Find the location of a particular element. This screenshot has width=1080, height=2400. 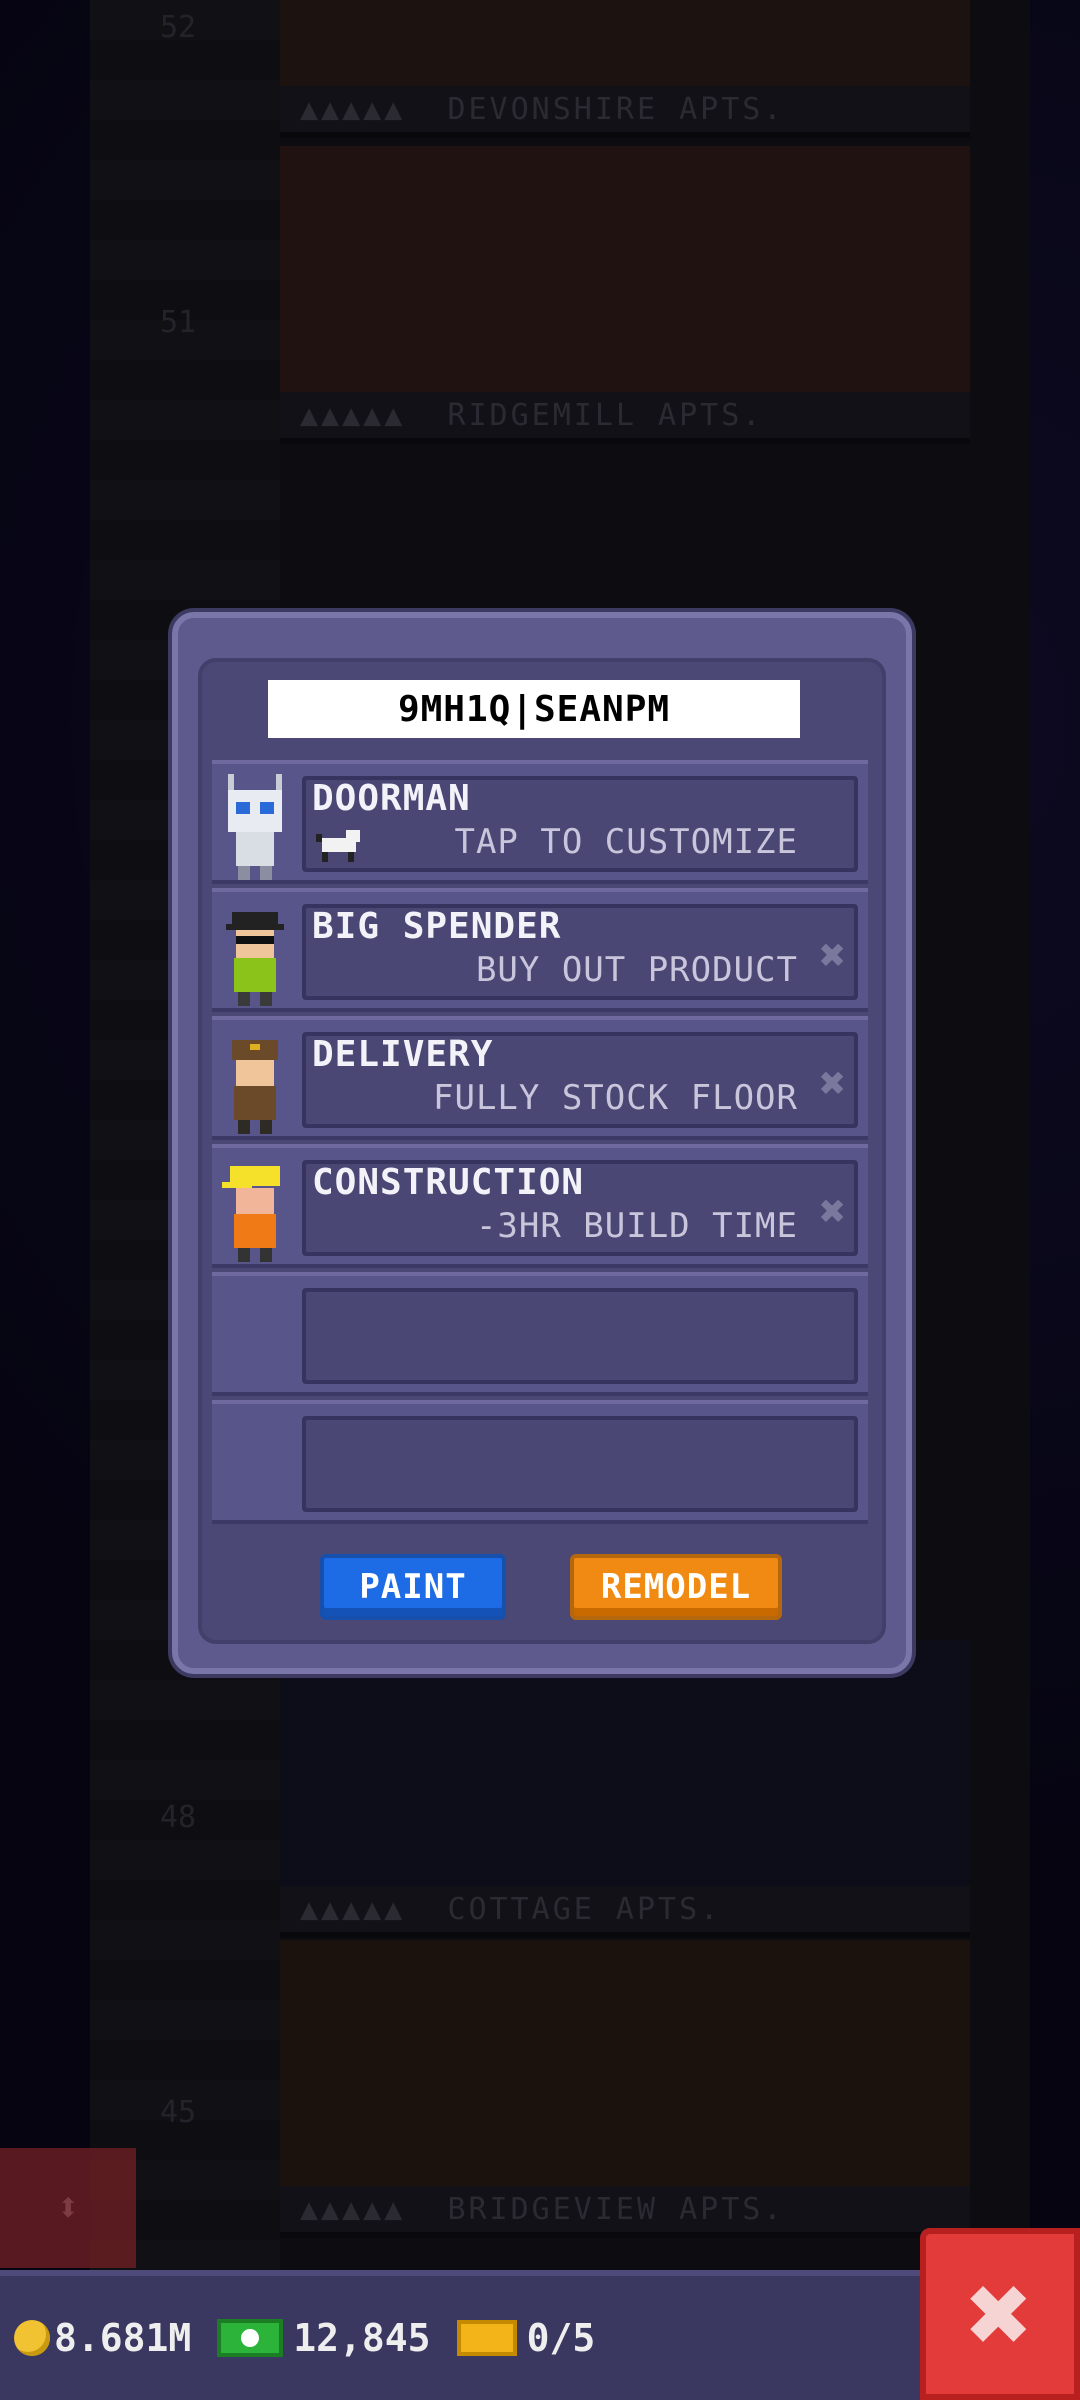

coin-icon is located at coordinates (32, 2338).